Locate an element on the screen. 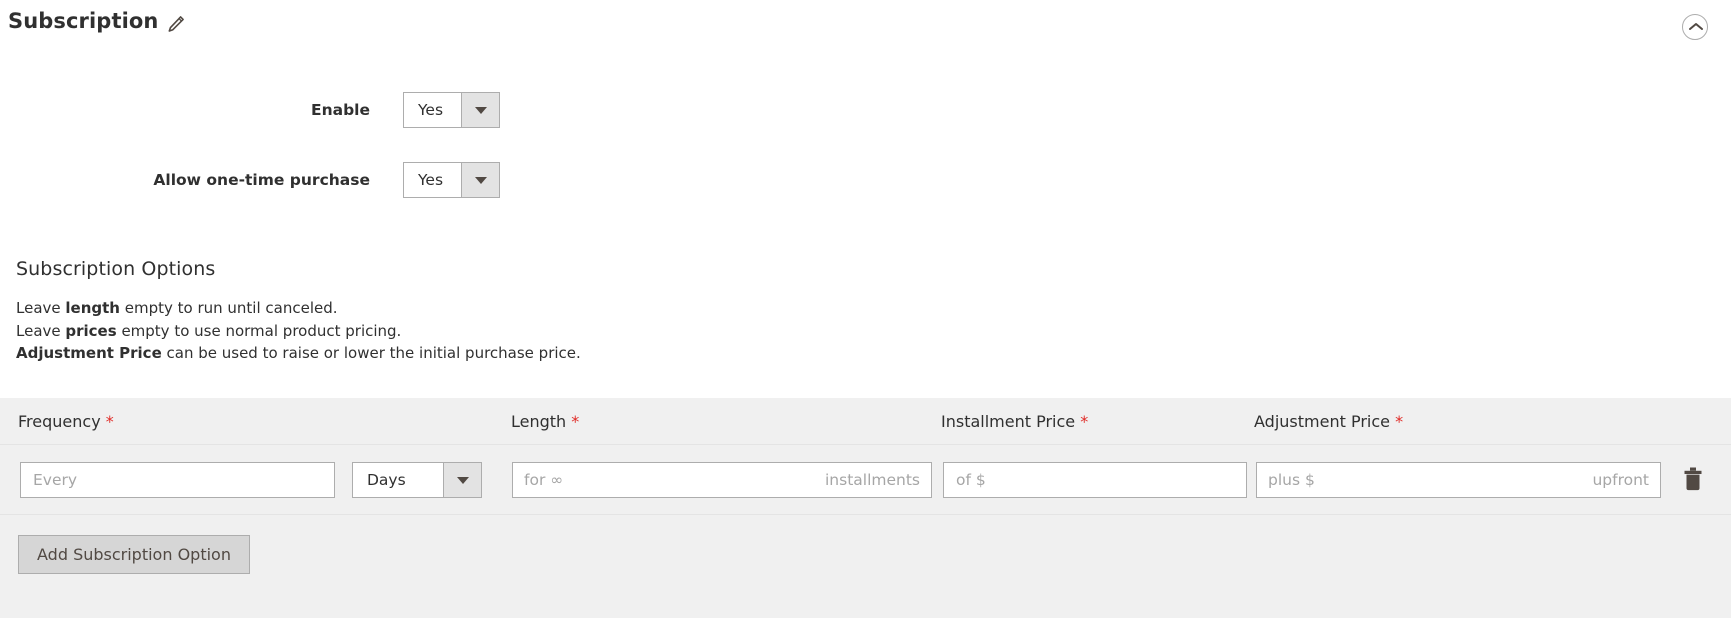  field-allow-one-time-purchase: Allow one-time purchase Yes is located at coordinates (250, 180).